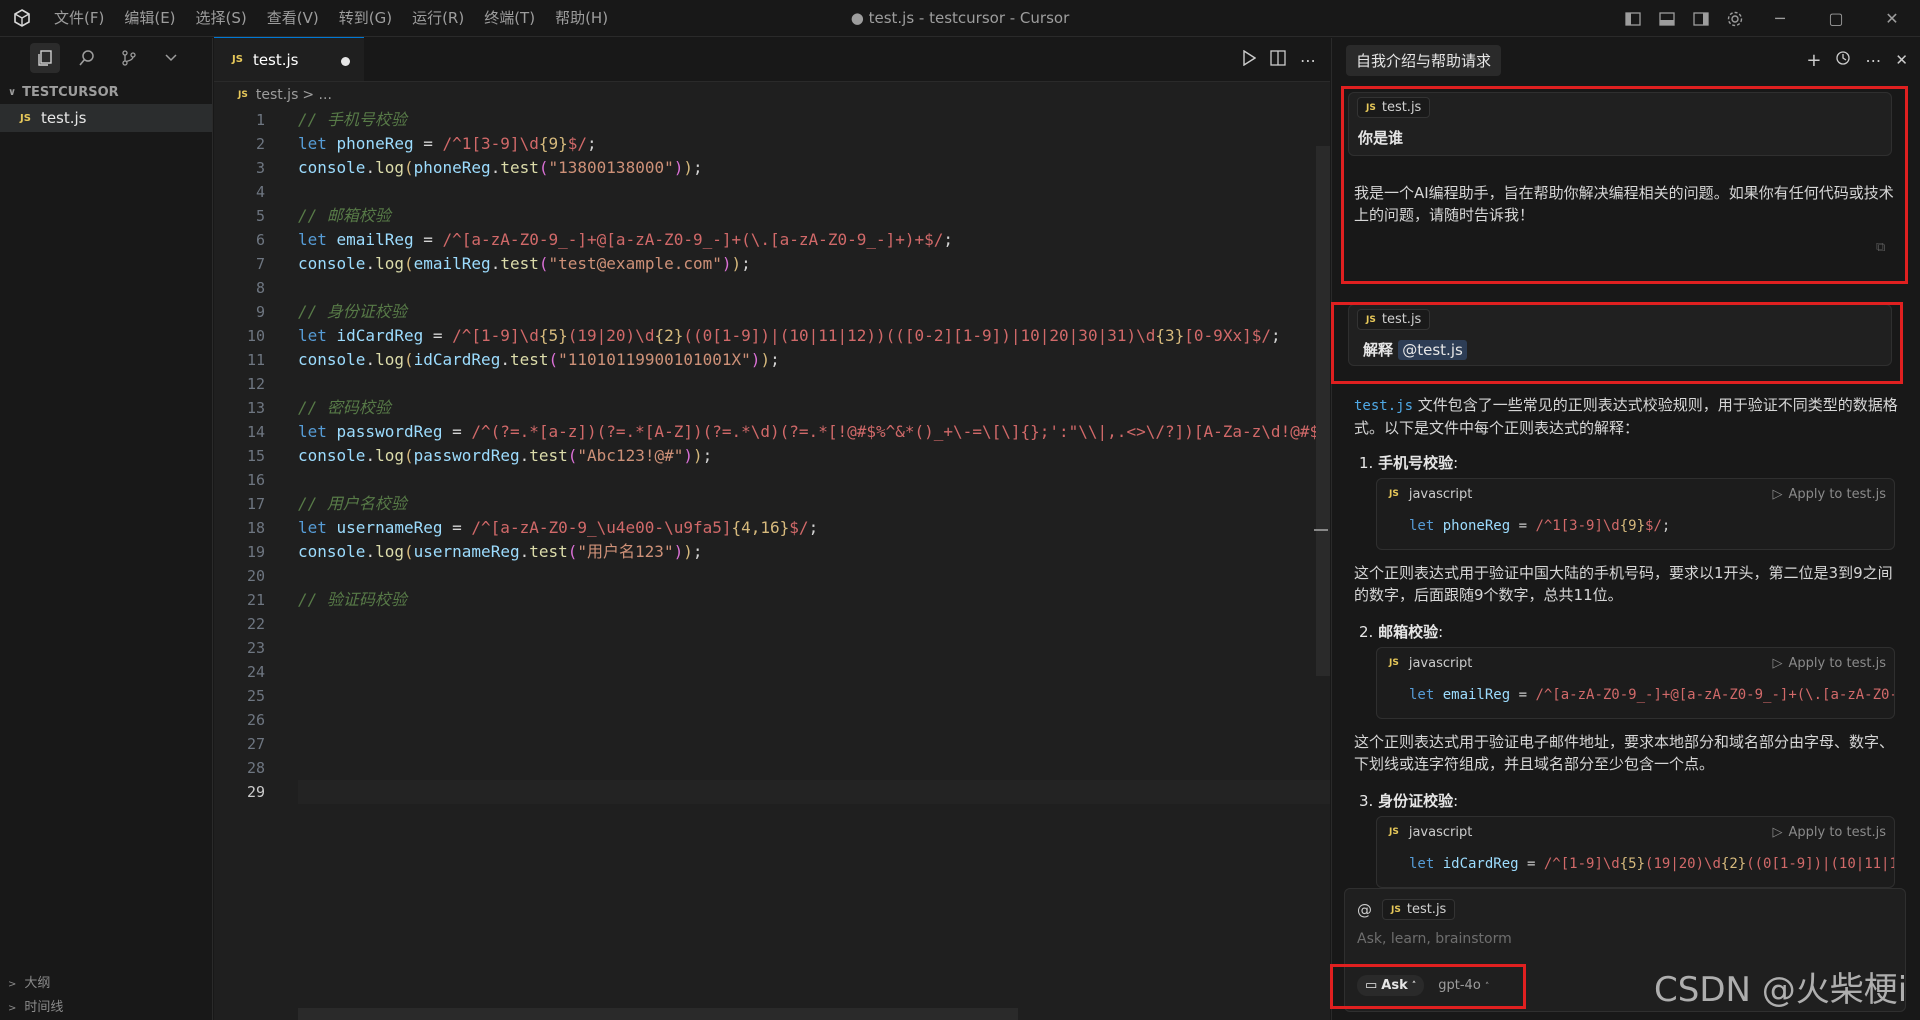  What do you see at coordinates (1278, 60) in the screenshot?
I see `split-editor-icon` at bounding box center [1278, 60].